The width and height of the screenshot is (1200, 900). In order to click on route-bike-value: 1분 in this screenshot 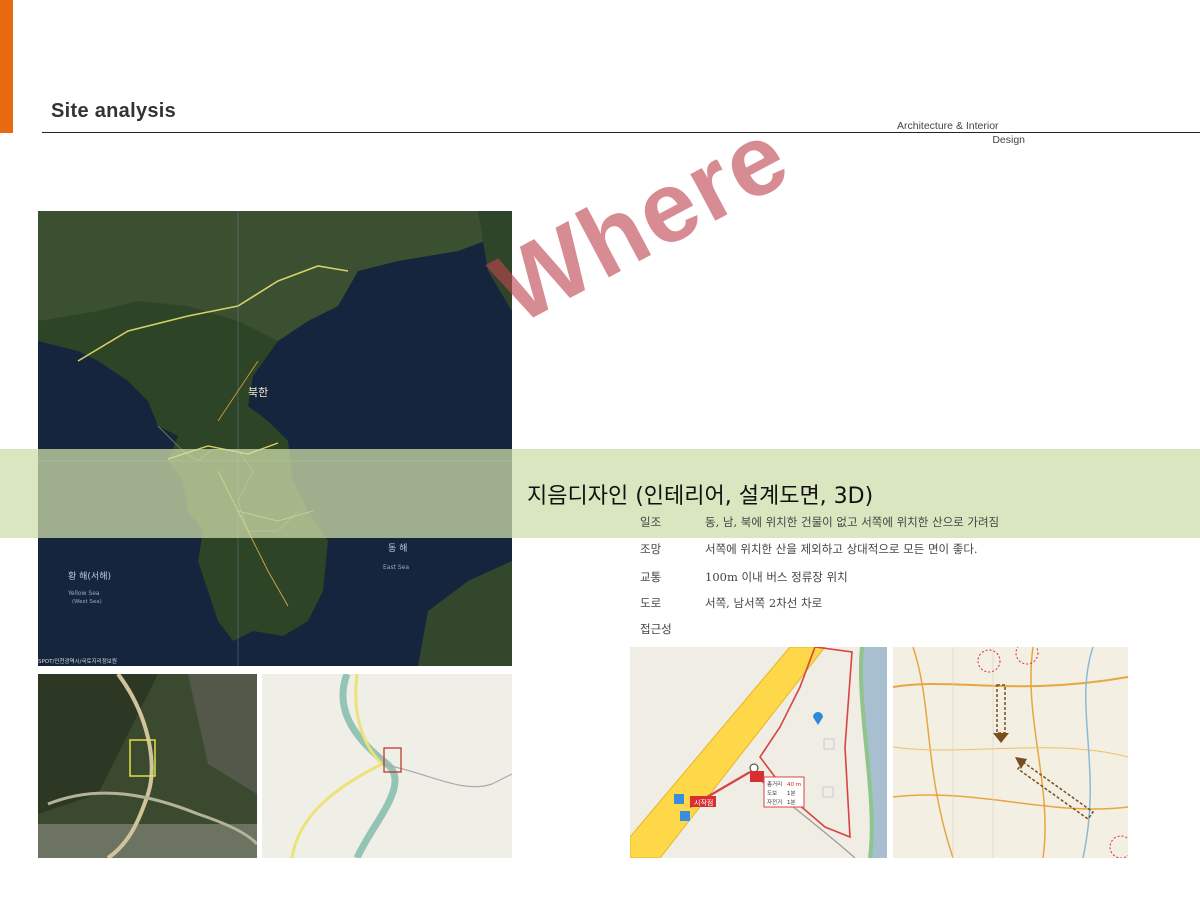, I will do `click(791, 802)`.